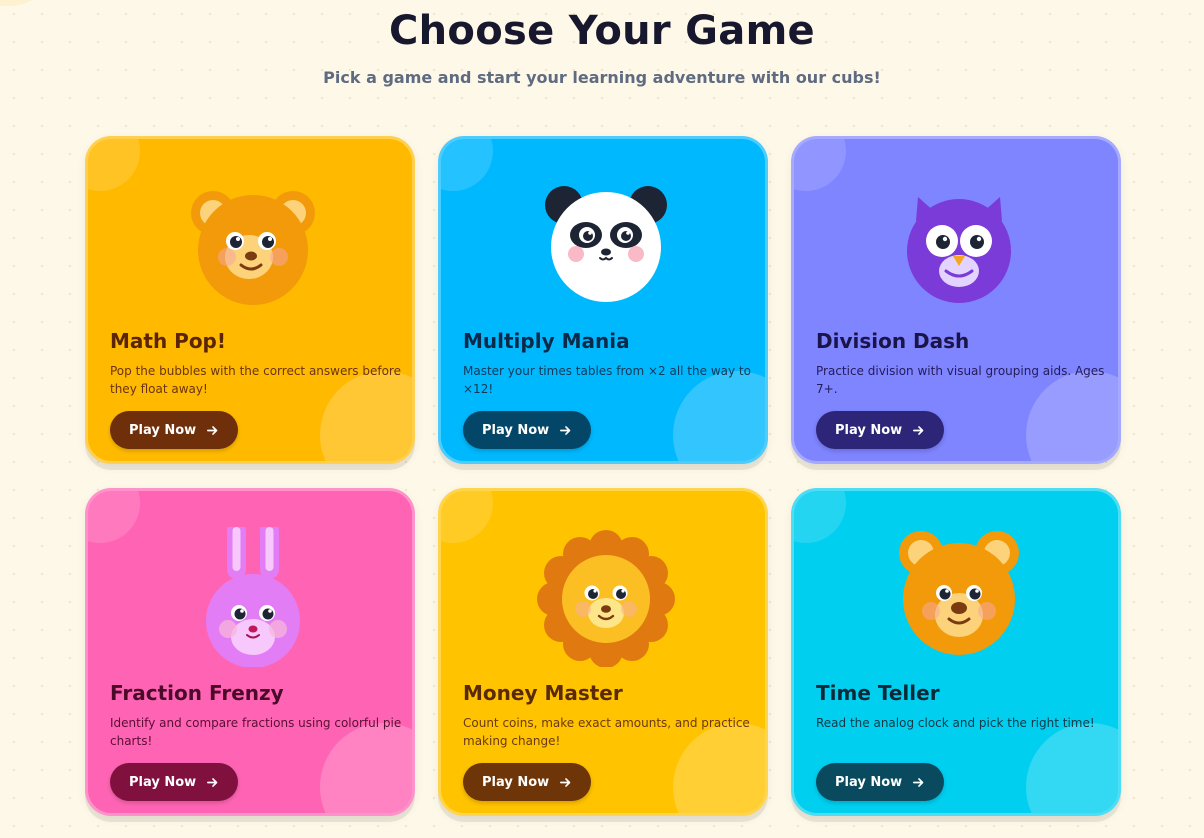 This screenshot has height=838, width=1204. What do you see at coordinates (606, 245) in the screenshot?
I see `panda-icon` at bounding box center [606, 245].